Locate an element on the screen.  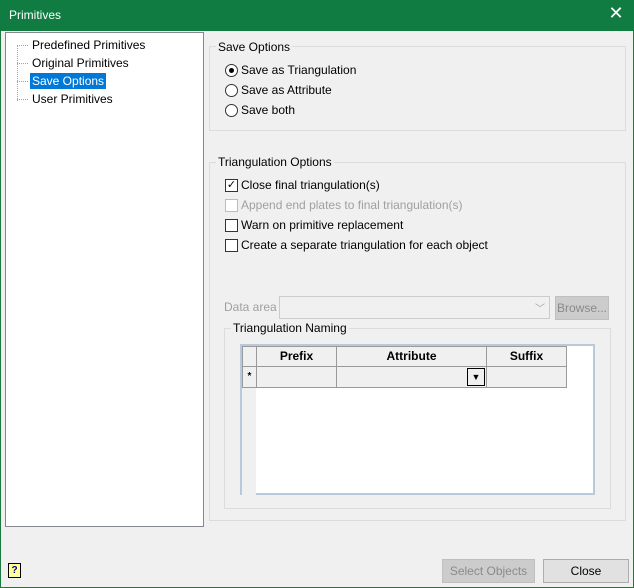
row-header-corner is located at coordinates (249, 356).